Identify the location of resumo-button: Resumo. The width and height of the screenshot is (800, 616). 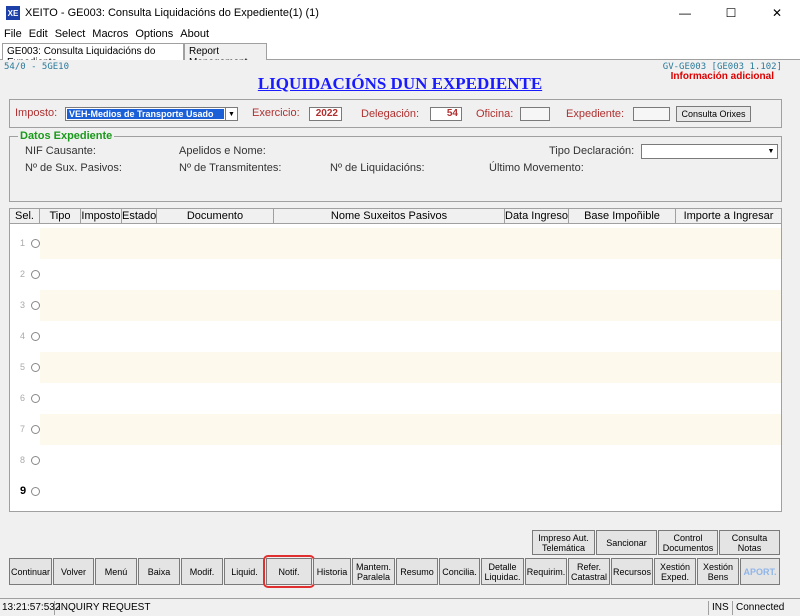
(417, 571).